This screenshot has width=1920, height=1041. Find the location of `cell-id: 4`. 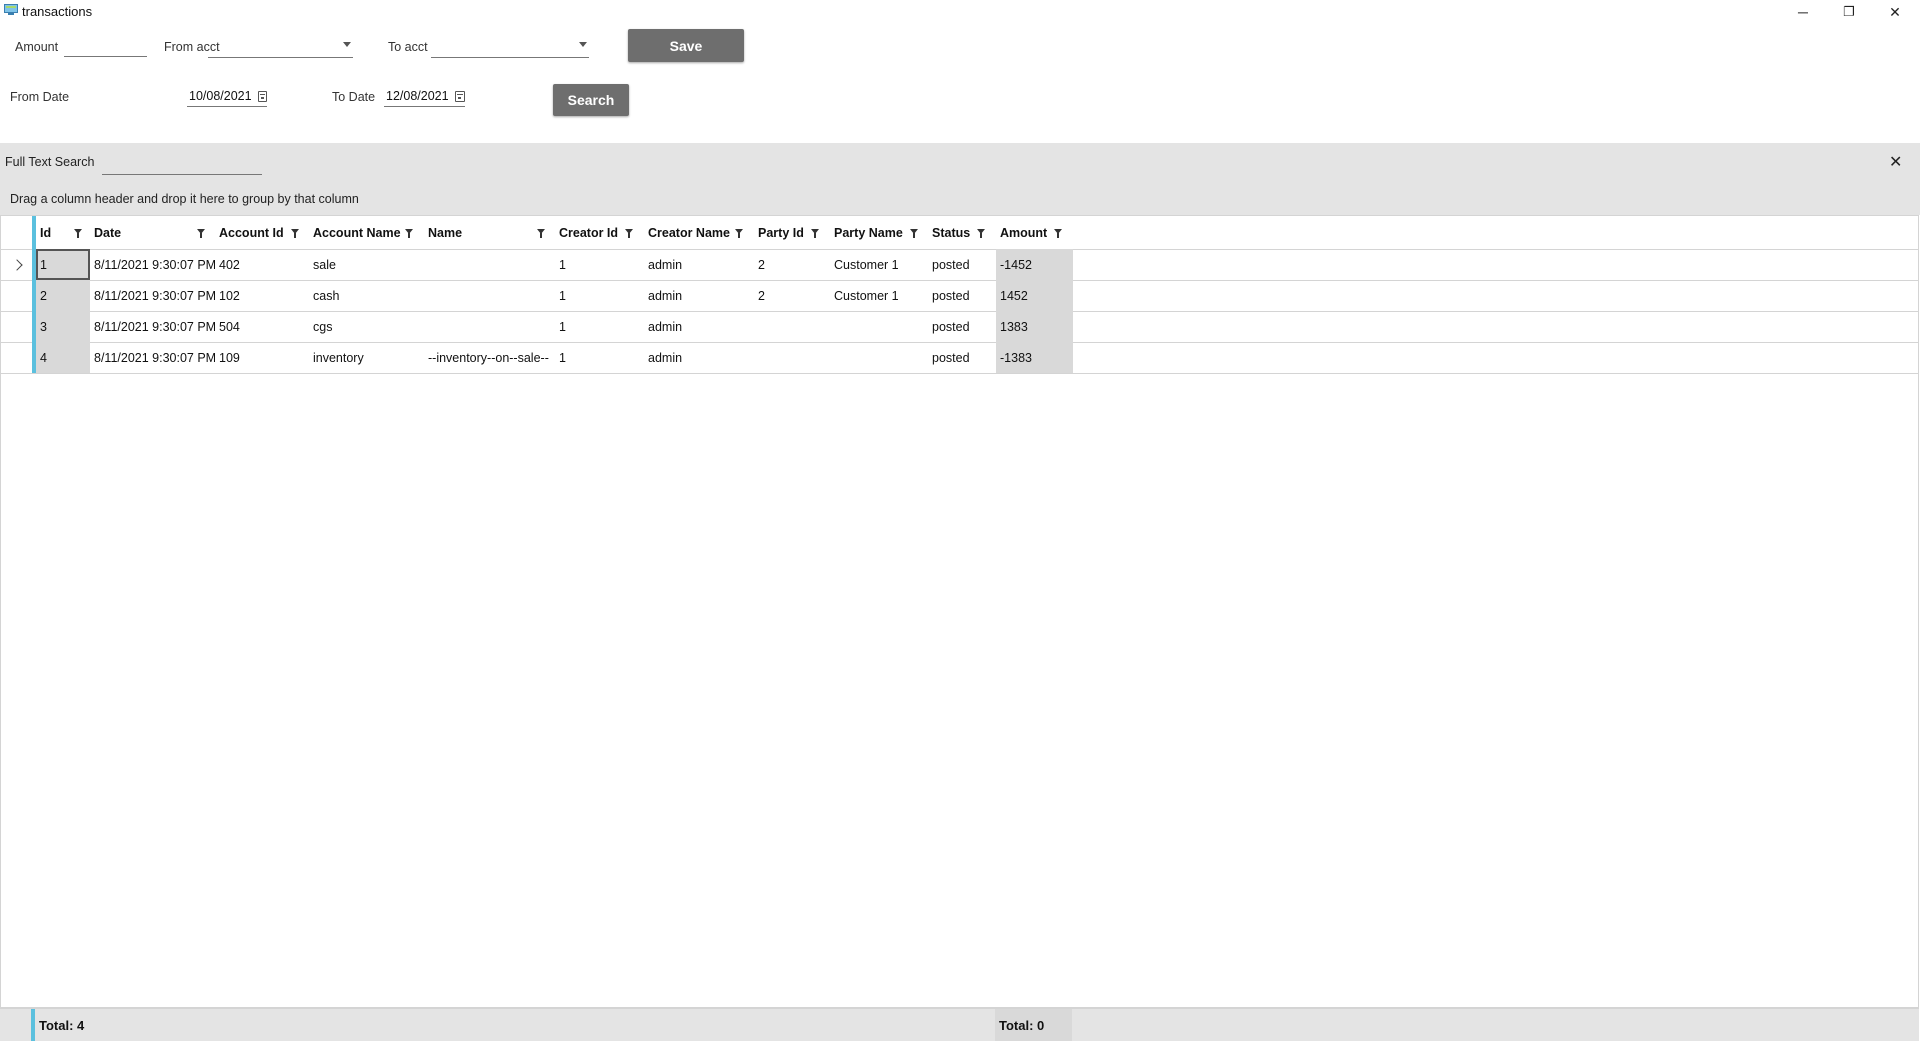

cell-id: 4 is located at coordinates (63, 357).